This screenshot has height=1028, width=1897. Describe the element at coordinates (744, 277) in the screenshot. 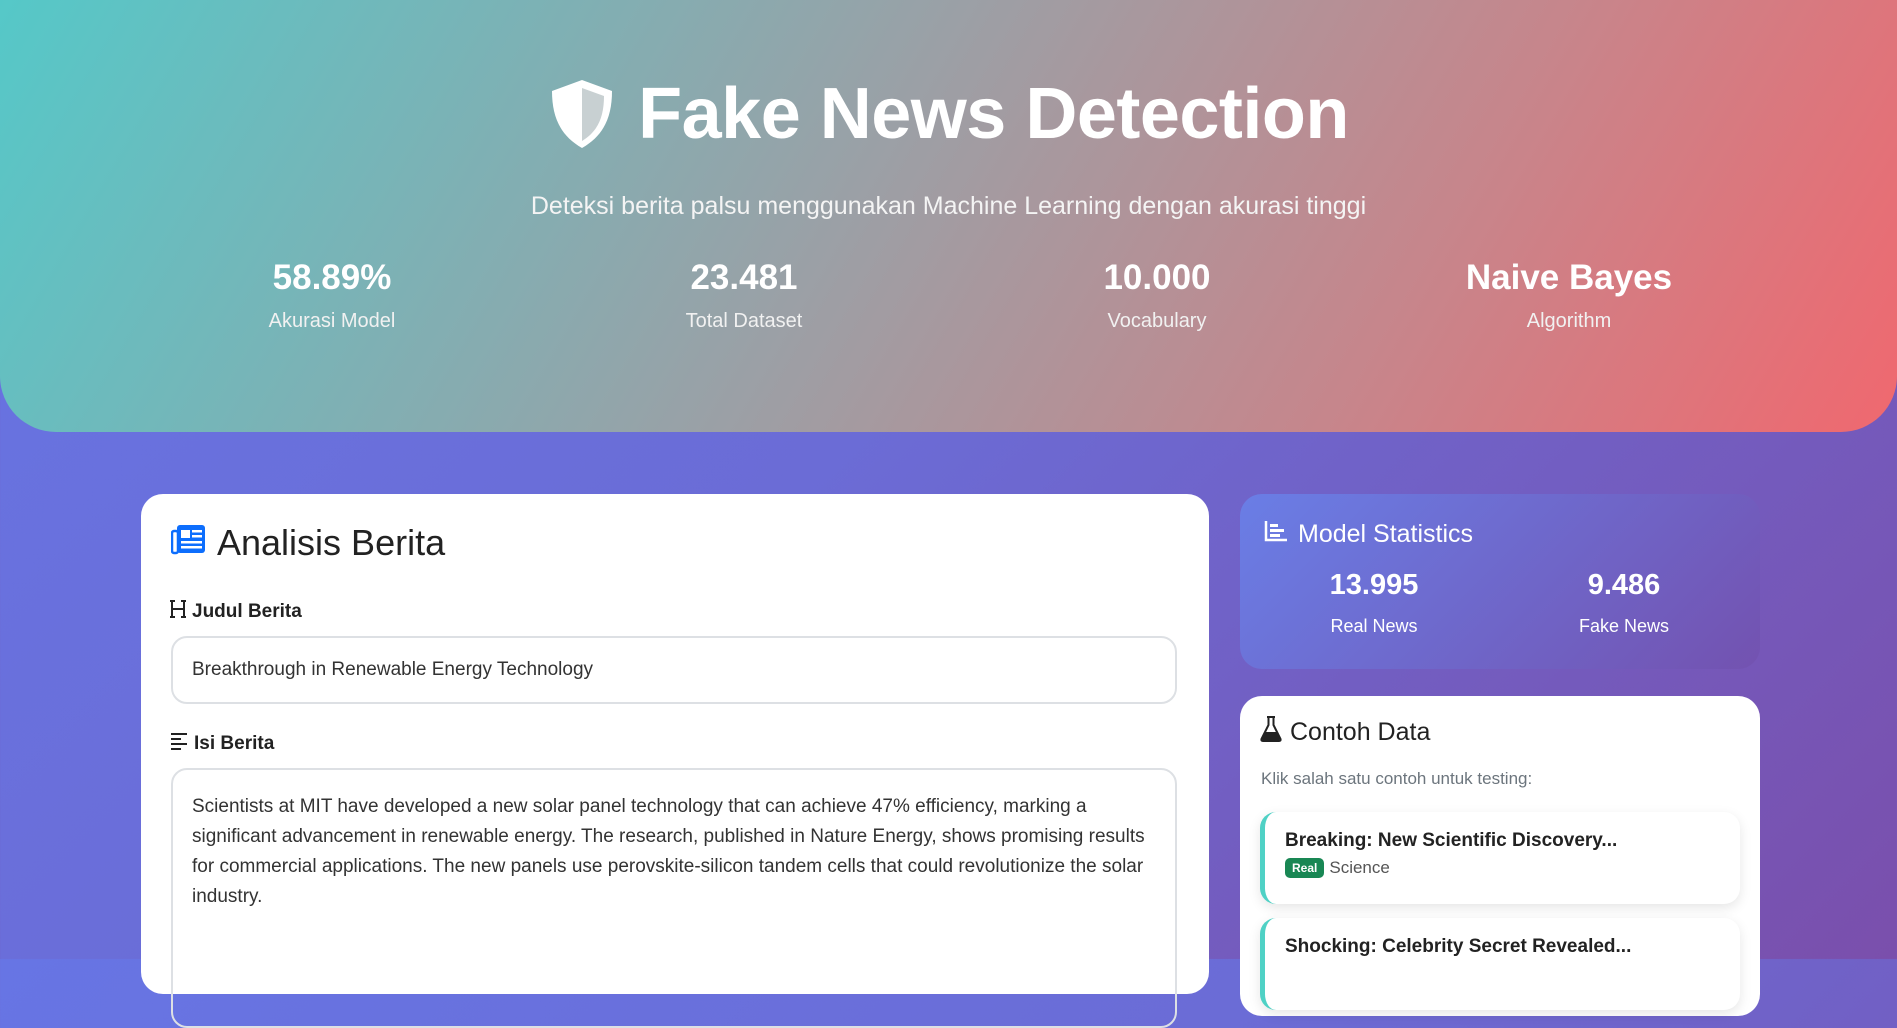

I see `stat-value: 23.481` at that location.